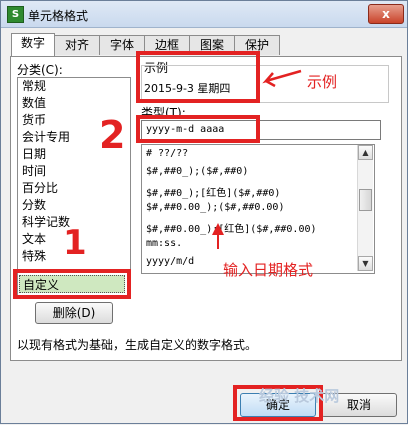 The height and width of the screenshot is (425, 408). What do you see at coordinates (112, 135) in the screenshot?
I see `step-number-2: 2` at bounding box center [112, 135].